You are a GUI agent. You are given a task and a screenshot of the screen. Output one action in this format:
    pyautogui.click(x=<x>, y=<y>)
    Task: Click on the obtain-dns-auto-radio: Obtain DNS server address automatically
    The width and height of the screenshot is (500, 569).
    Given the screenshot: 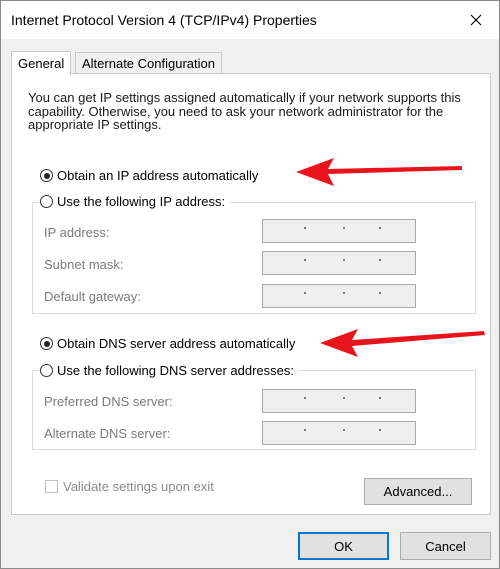 What is the action you would take?
    pyautogui.click(x=167, y=343)
    